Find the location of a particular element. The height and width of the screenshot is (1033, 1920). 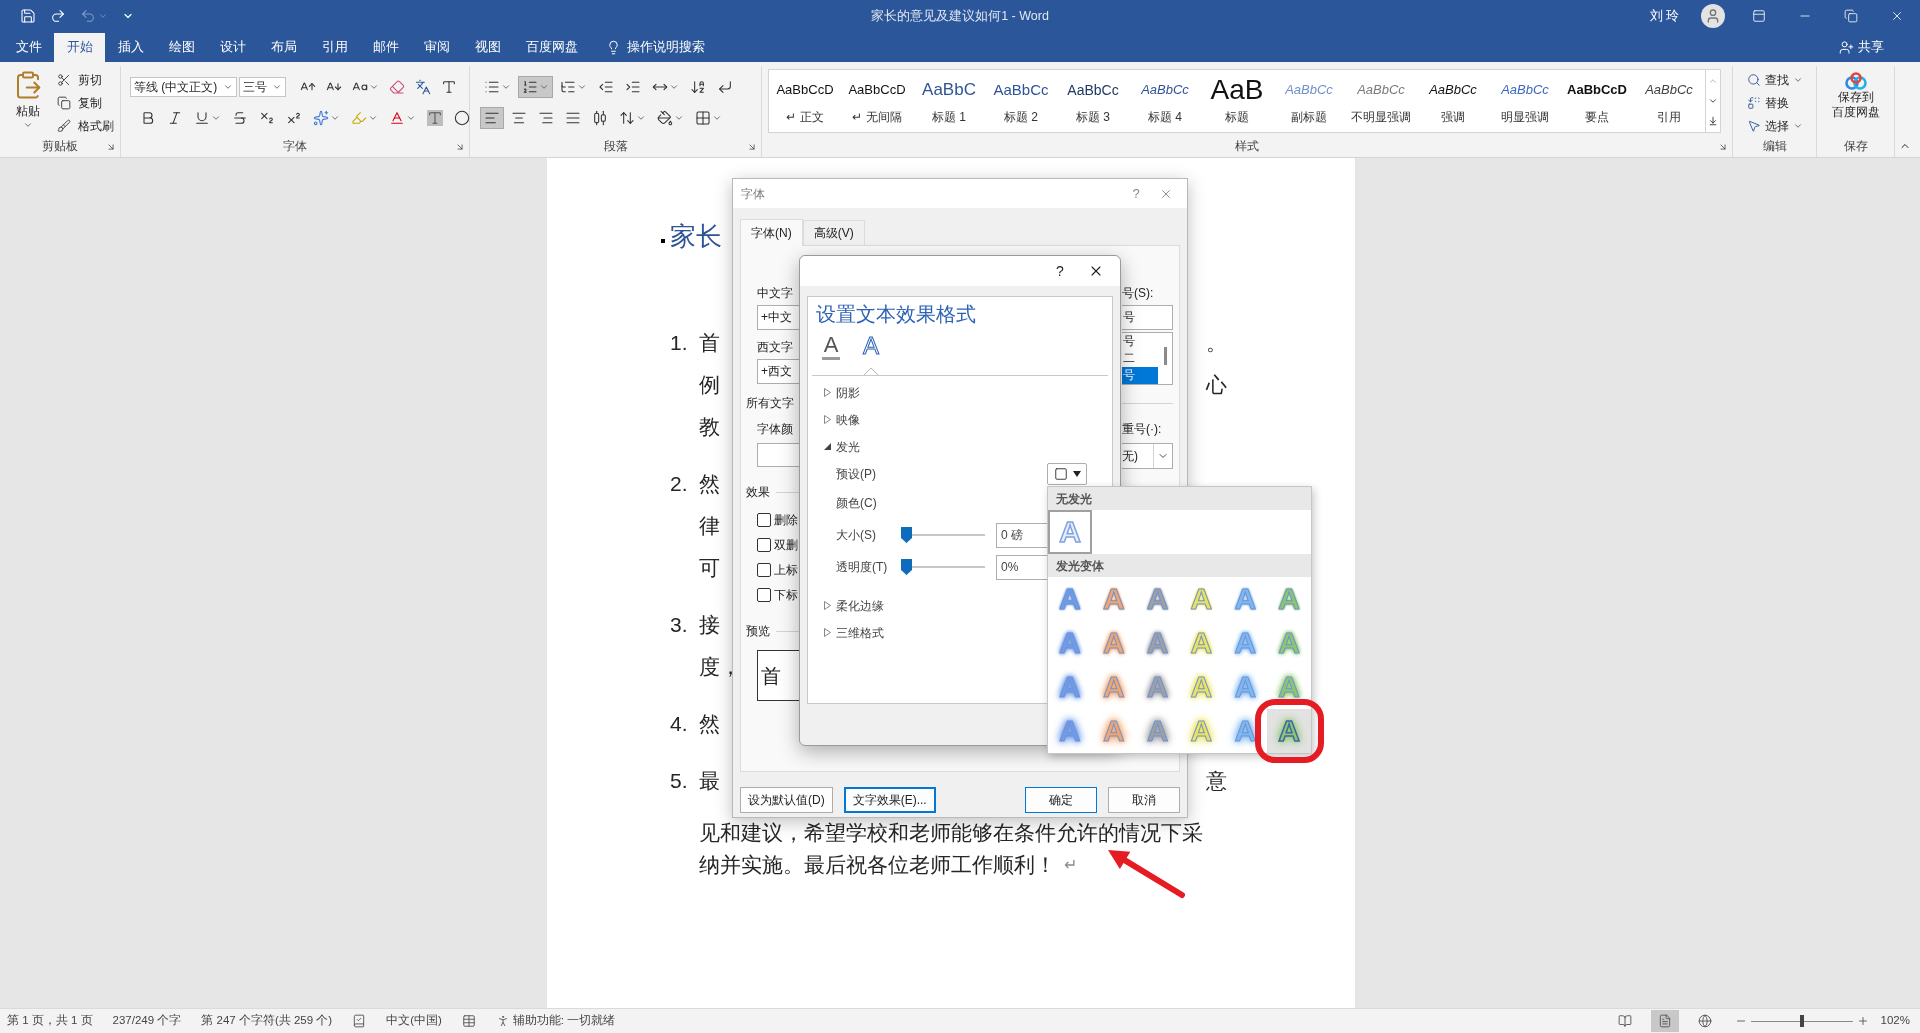

body-text: 见和建议，希望学校和老师能够在条件允许的情况下采 is located at coordinates (951, 833).